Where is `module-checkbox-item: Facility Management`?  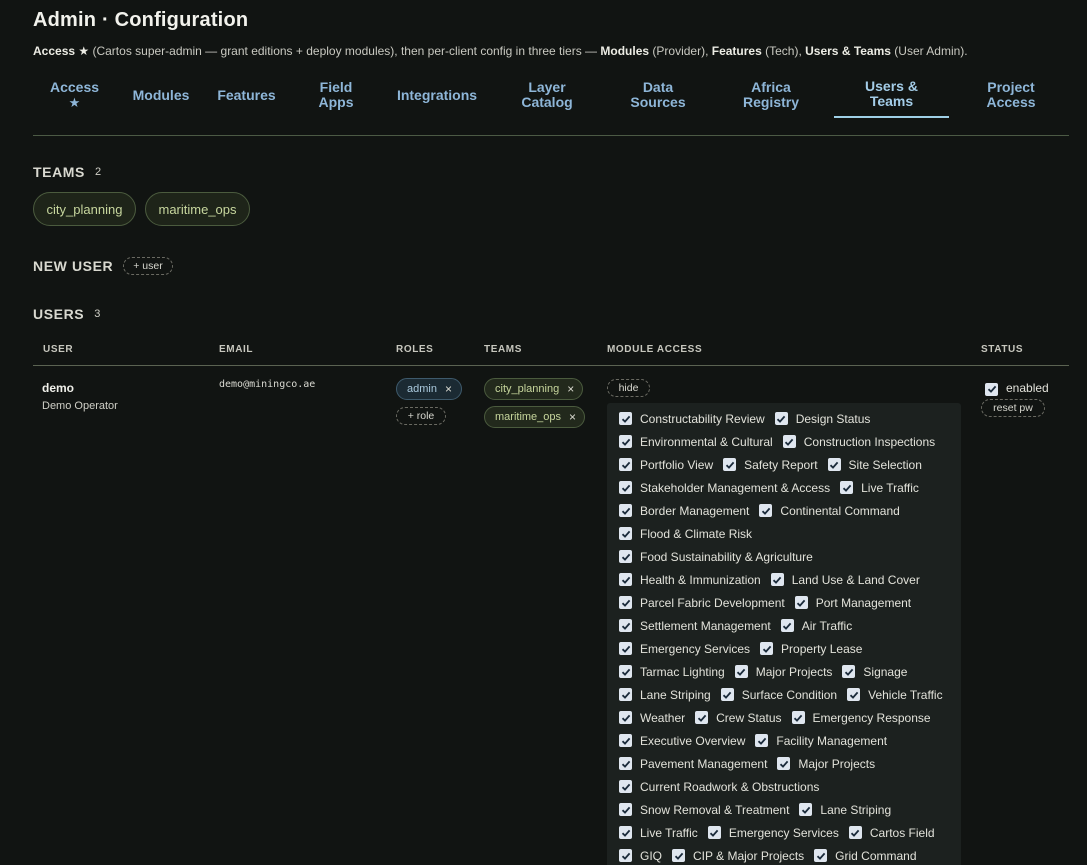 module-checkbox-item: Facility Management is located at coordinates (821, 741).